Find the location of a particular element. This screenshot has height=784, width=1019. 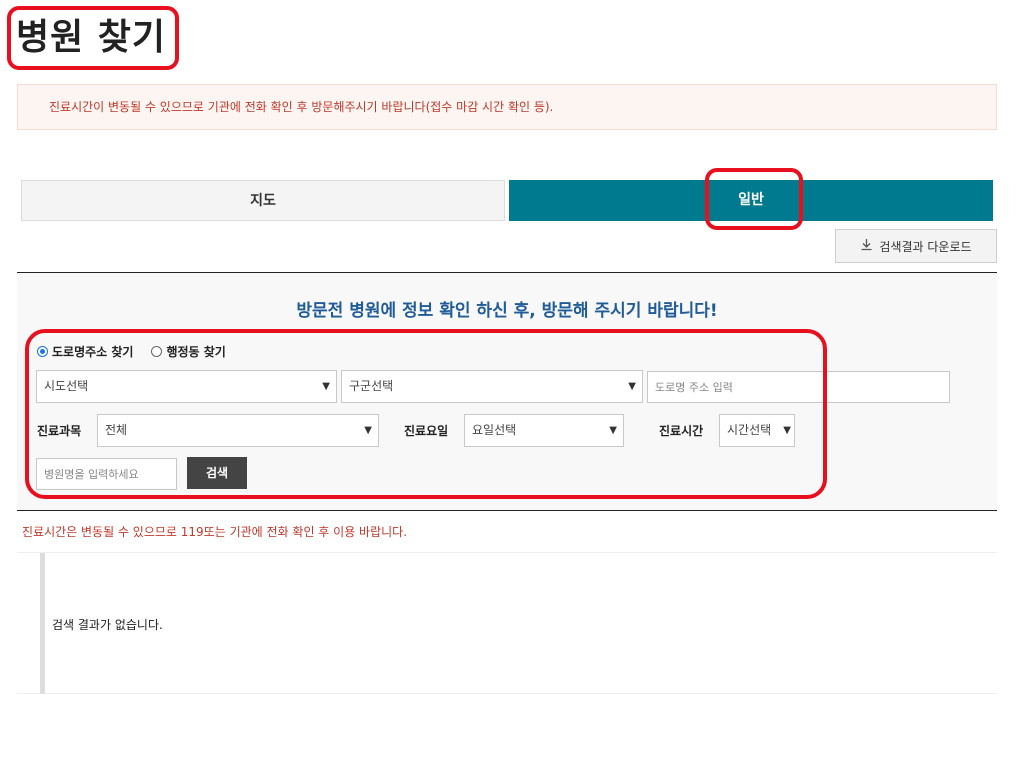

tab-map: 지도 is located at coordinates (263, 200).